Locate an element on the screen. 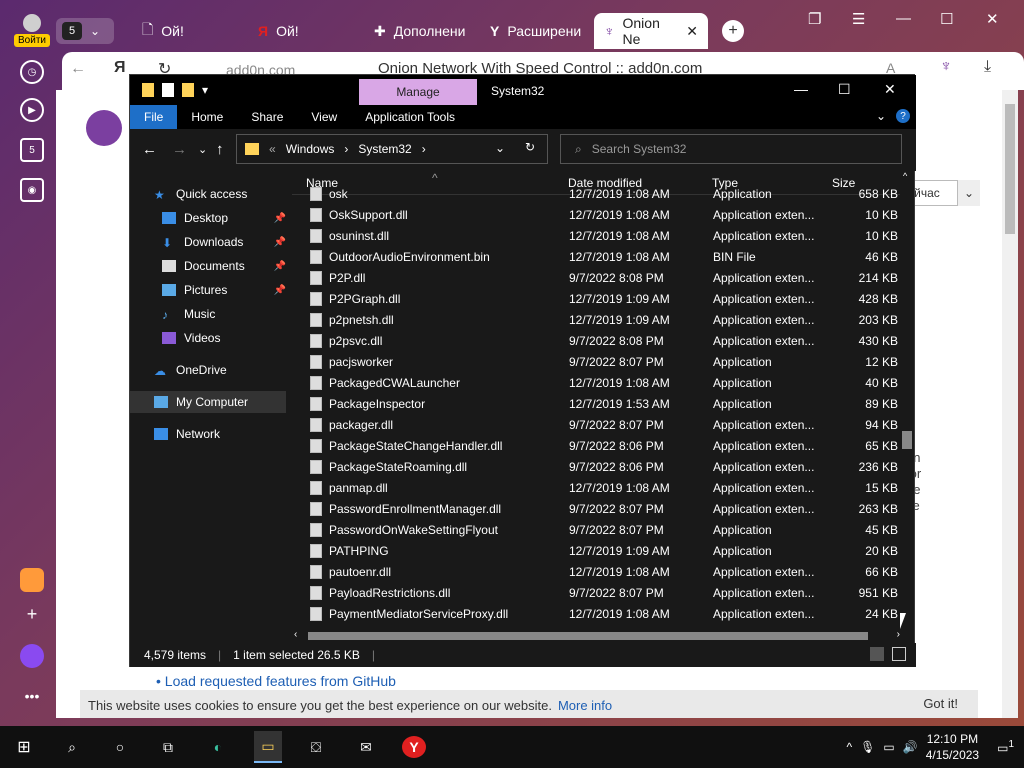 Image resolution: width=1024 pixels, height=768 pixels. file-name: osk is located at coordinates (338, 194).